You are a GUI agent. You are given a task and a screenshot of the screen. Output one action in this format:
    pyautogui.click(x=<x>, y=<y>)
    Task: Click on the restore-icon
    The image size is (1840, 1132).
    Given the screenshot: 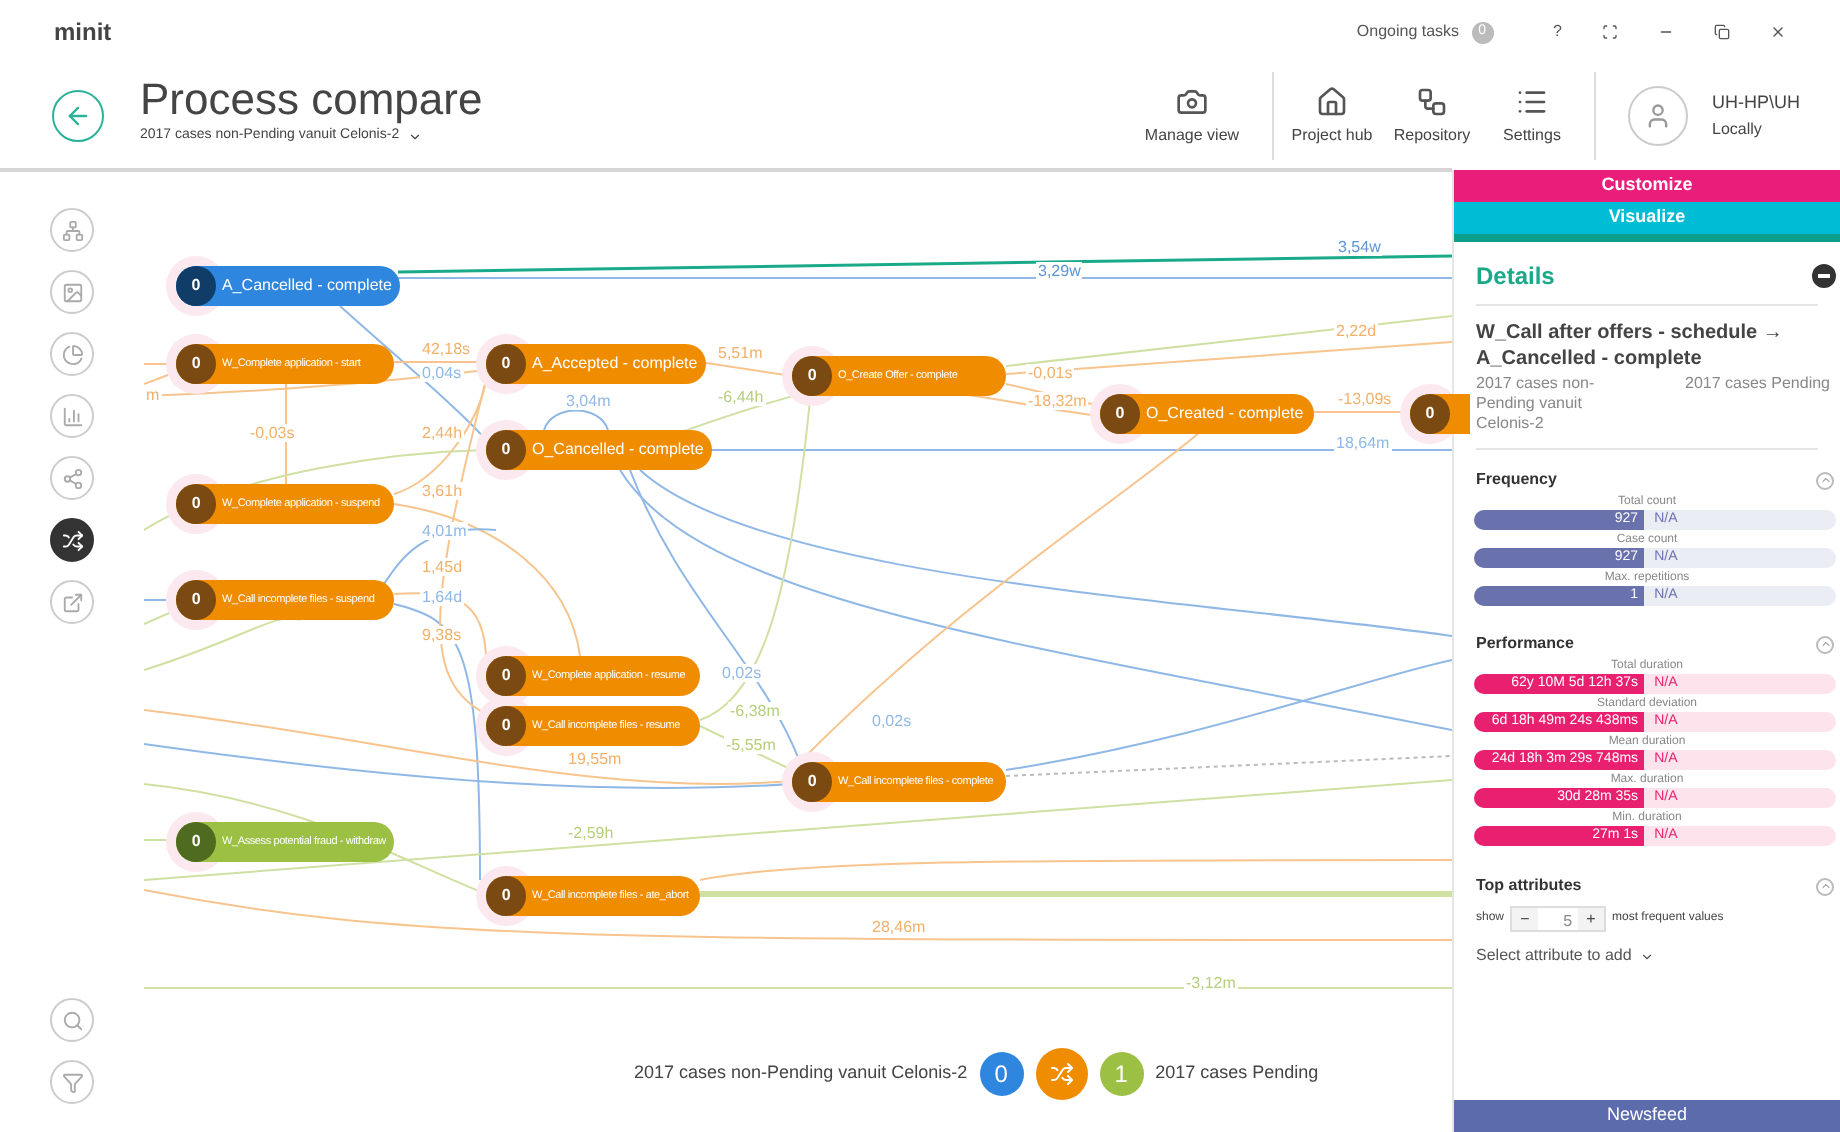 What is the action you would take?
    pyautogui.click(x=1722, y=32)
    